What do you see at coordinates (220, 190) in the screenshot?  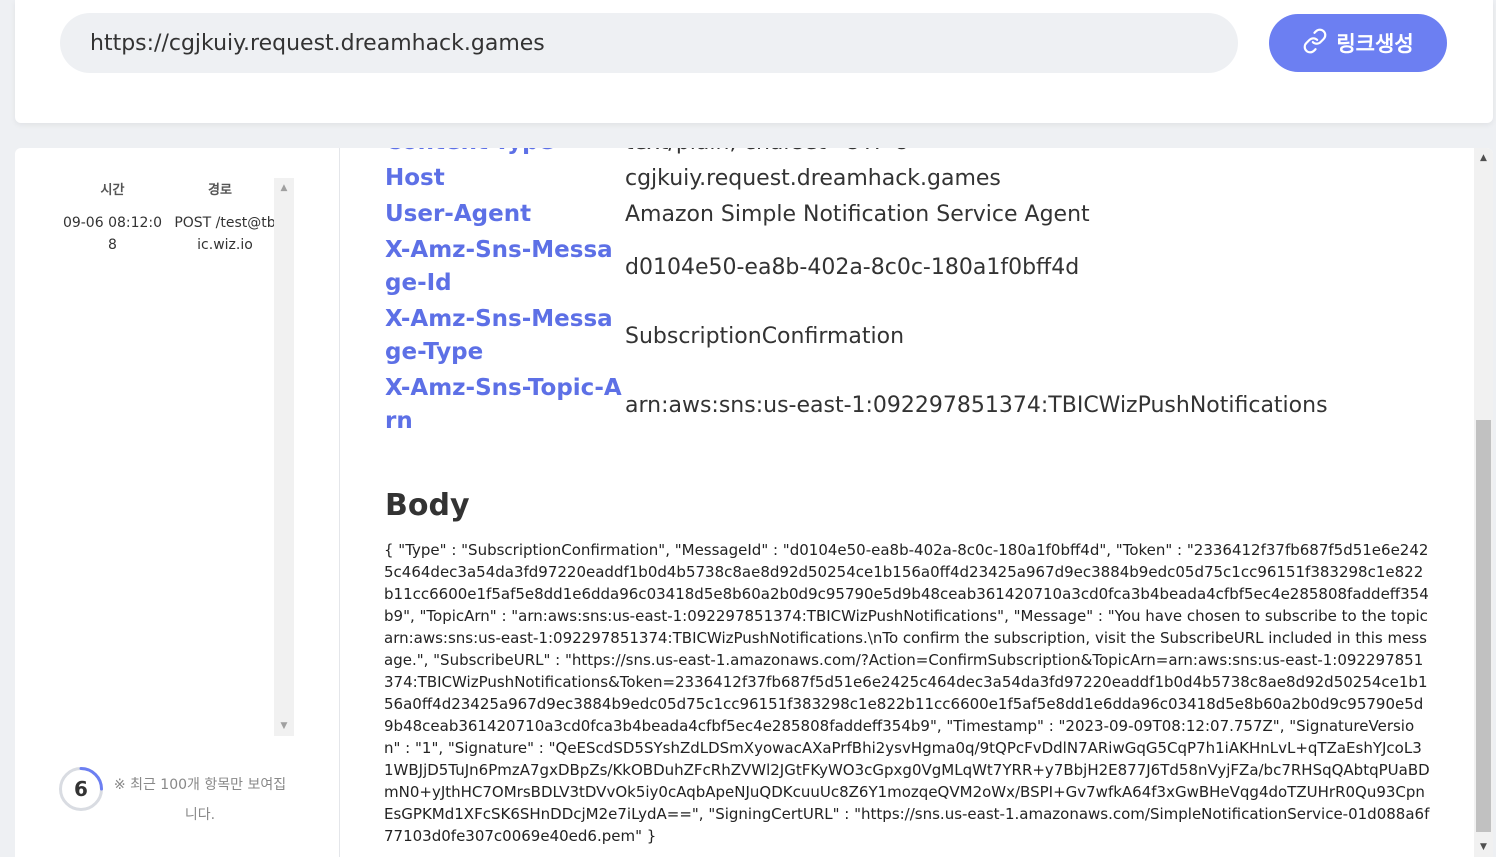 I see `column-path-header: 경로` at bounding box center [220, 190].